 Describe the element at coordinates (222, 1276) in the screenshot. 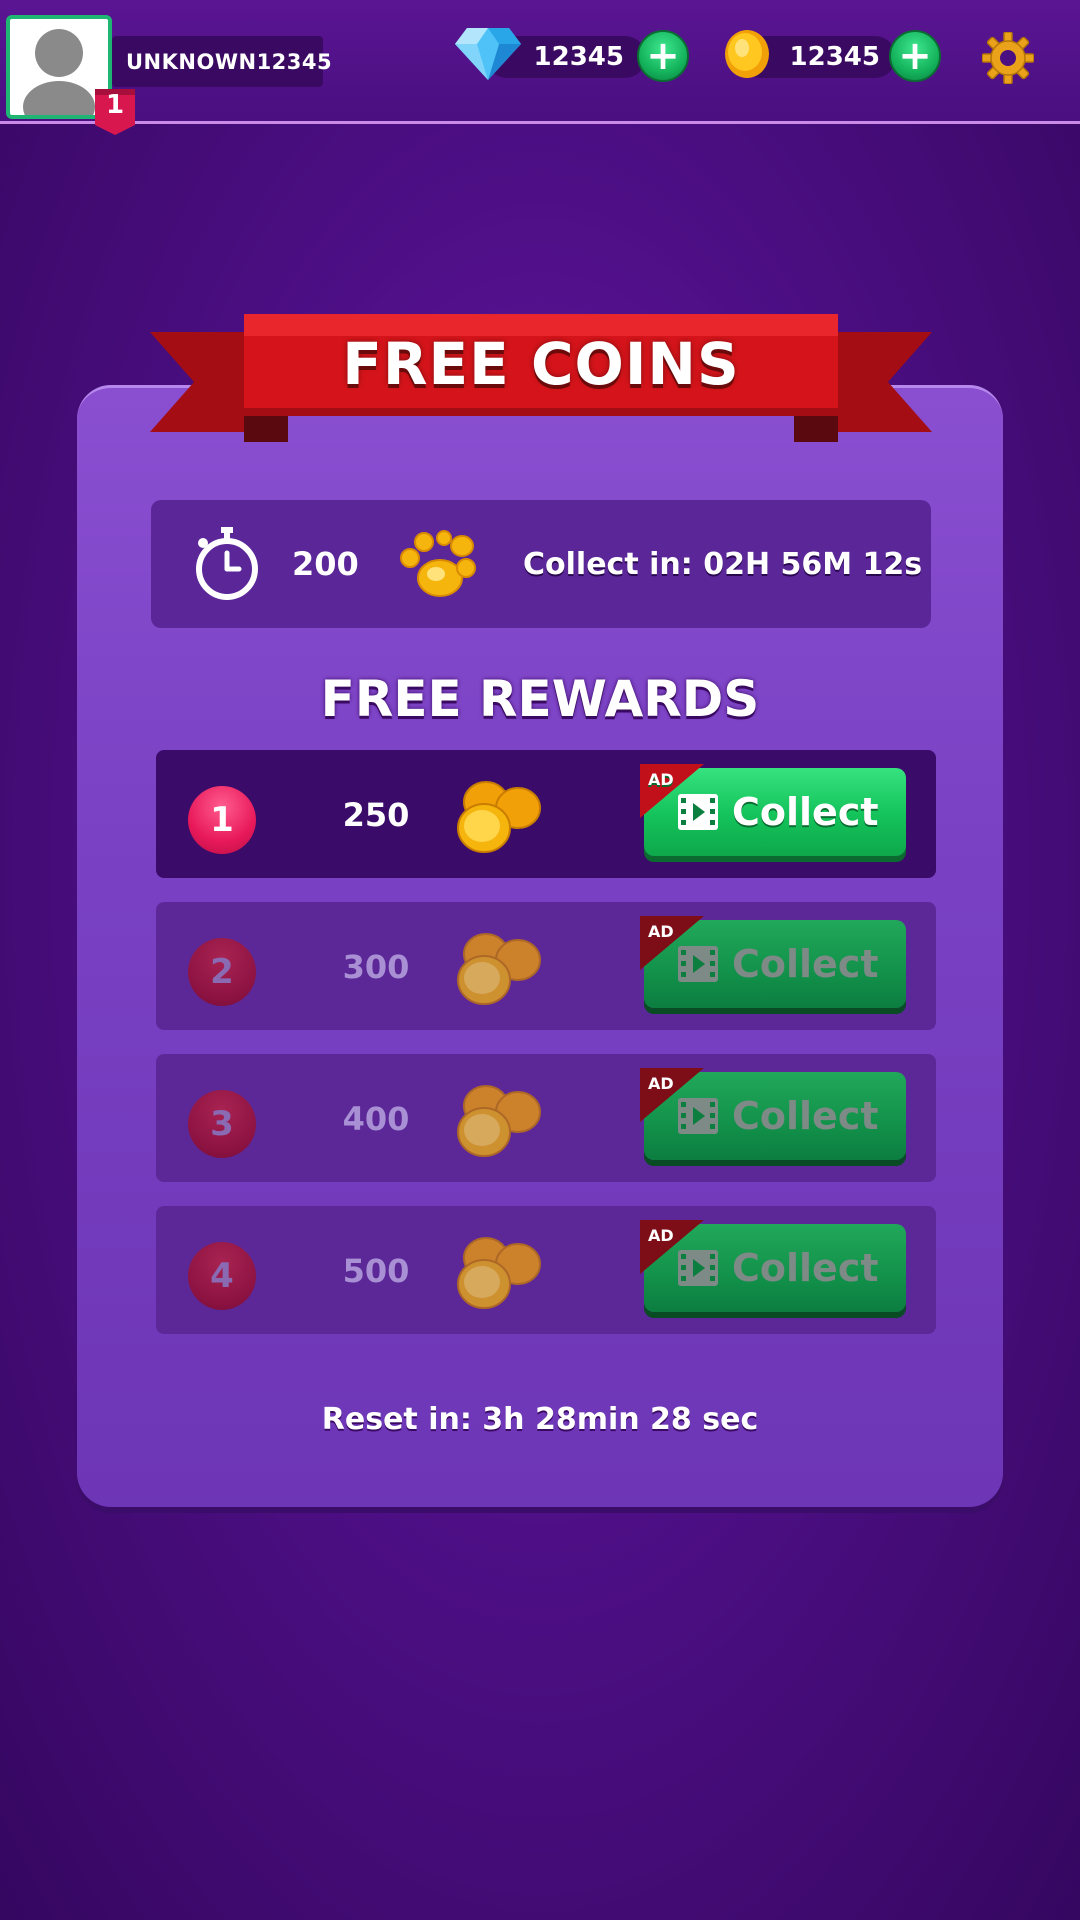

I see `reward-number: 4` at that location.